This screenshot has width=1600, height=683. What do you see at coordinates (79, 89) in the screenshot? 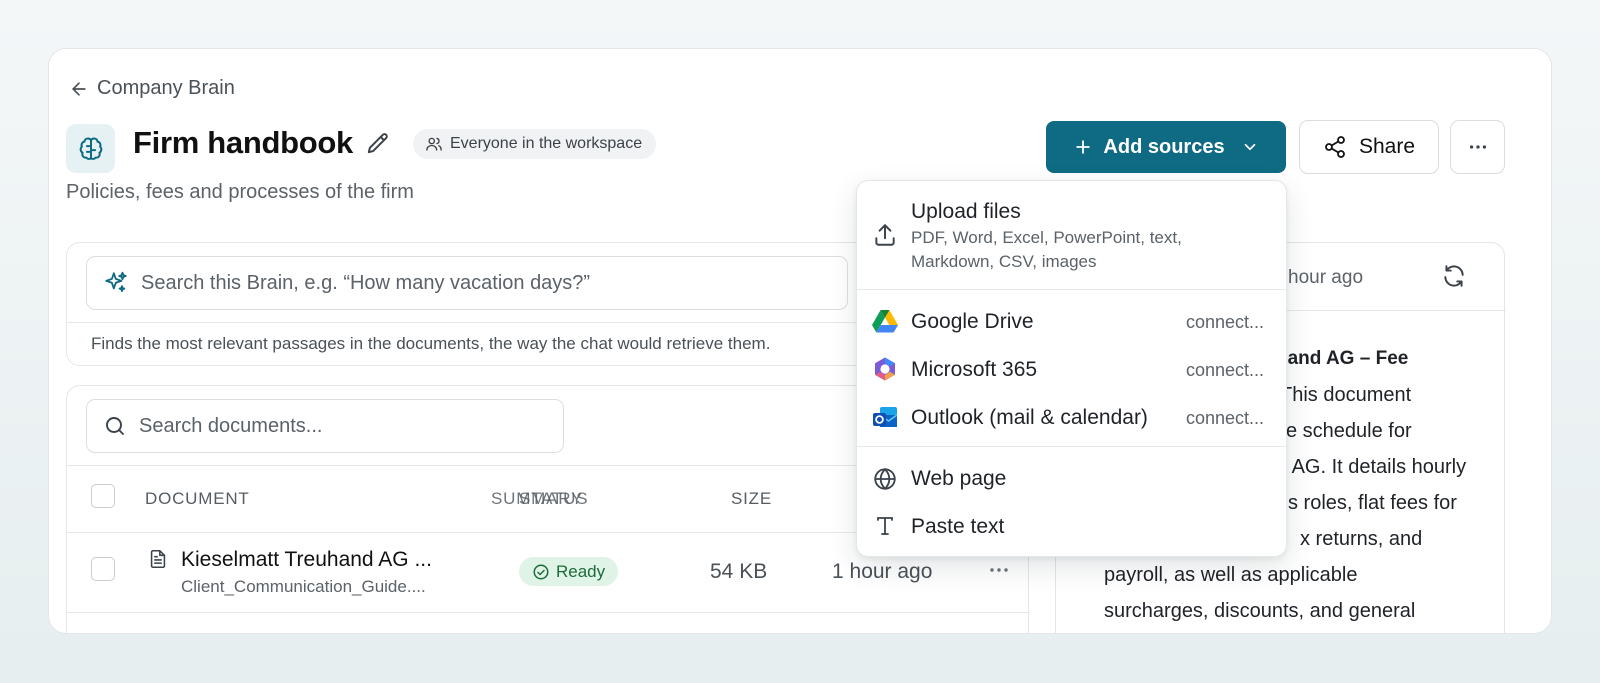
I see `arrow-left-icon` at bounding box center [79, 89].